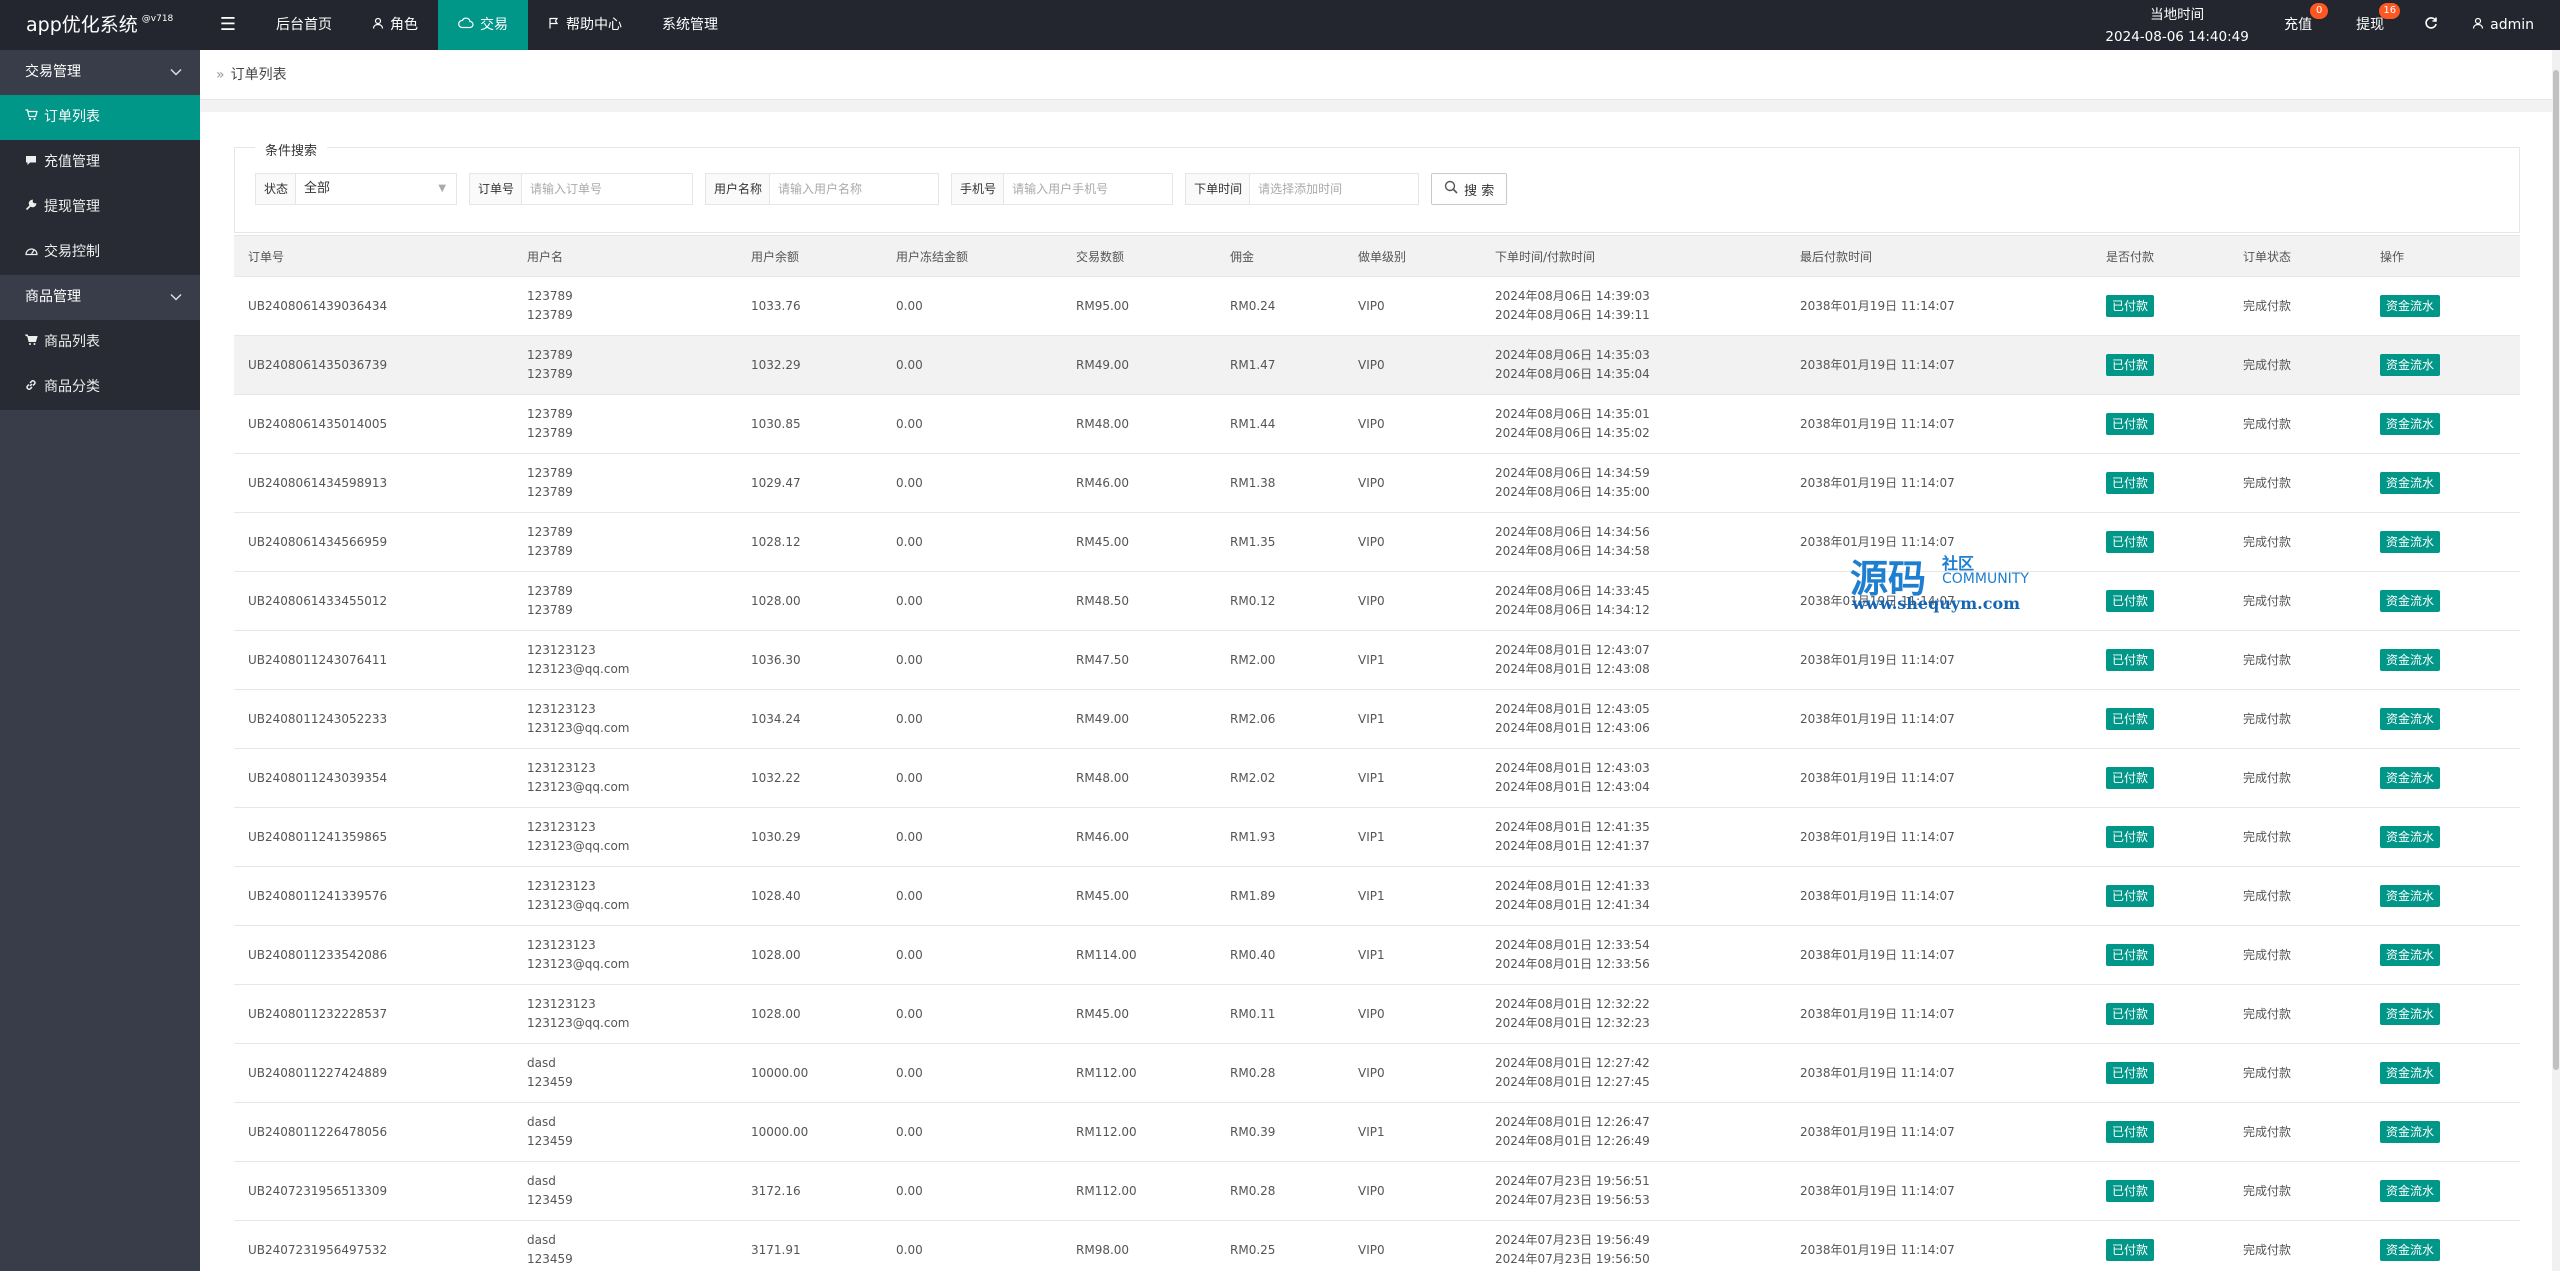 The height and width of the screenshot is (1271, 2560). I want to click on frozen-amount: 0.00, so click(909, 364).